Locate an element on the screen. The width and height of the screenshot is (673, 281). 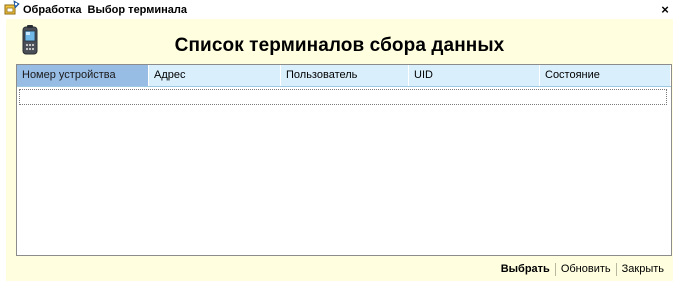
table-row is located at coordinates (343, 97).